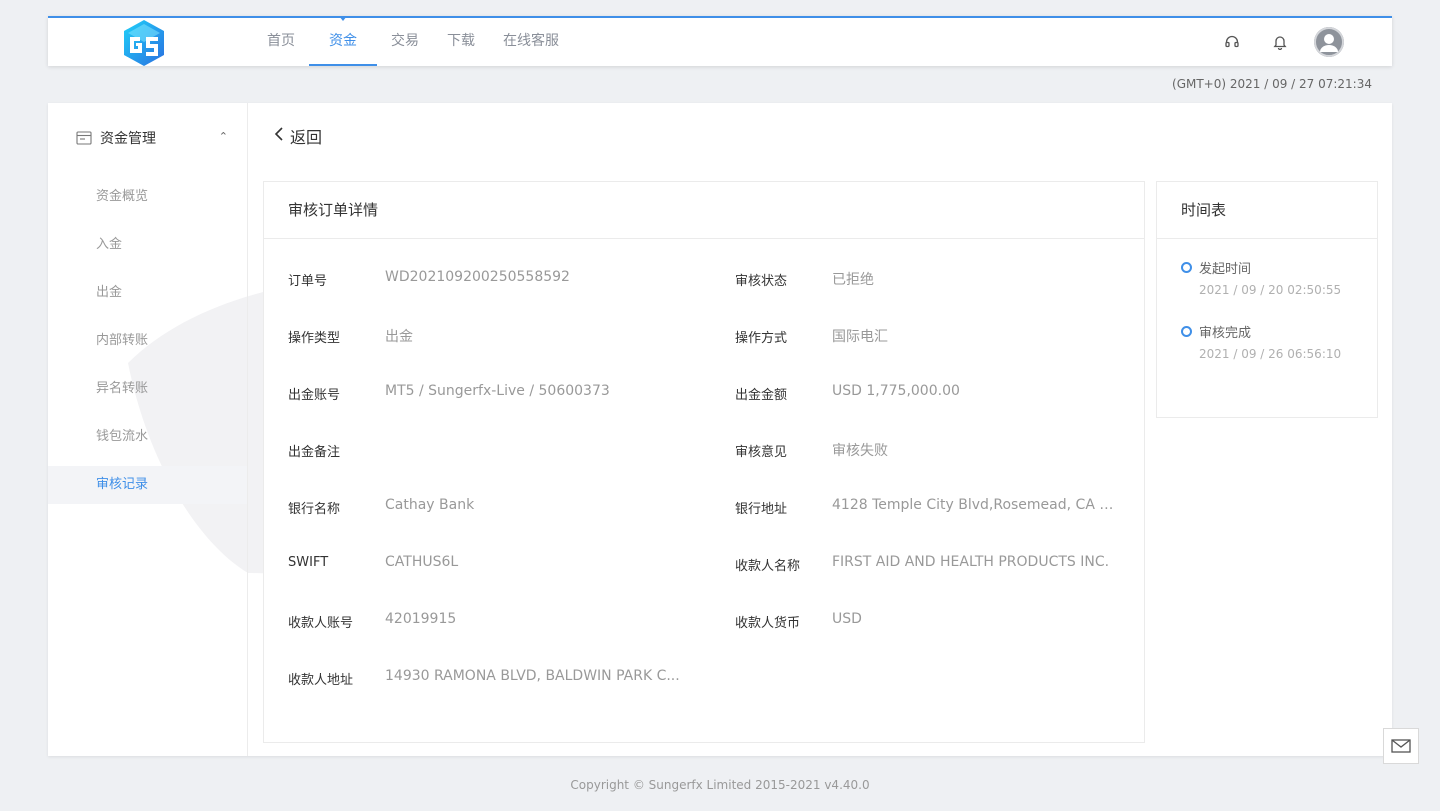 The width and height of the screenshot is (1440, 811). Describe the element at coordinates (308, 562) in the screenshot. I see `field-label-swift: SWIFT` at that location.